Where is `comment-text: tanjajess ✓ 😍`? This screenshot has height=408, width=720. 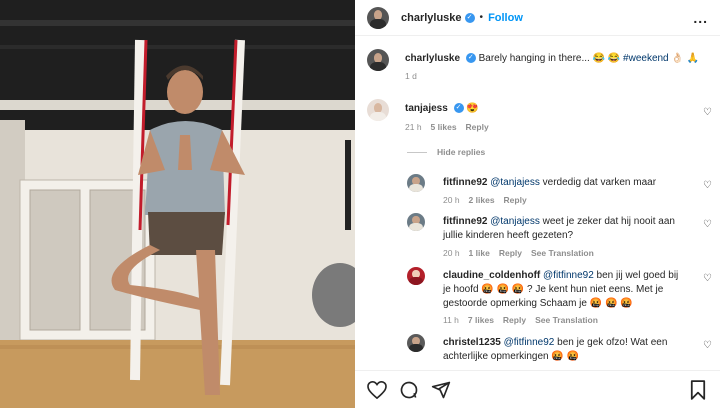 comment-text: tanjajess ✓ 😍 is located at coordinates (442, 109).